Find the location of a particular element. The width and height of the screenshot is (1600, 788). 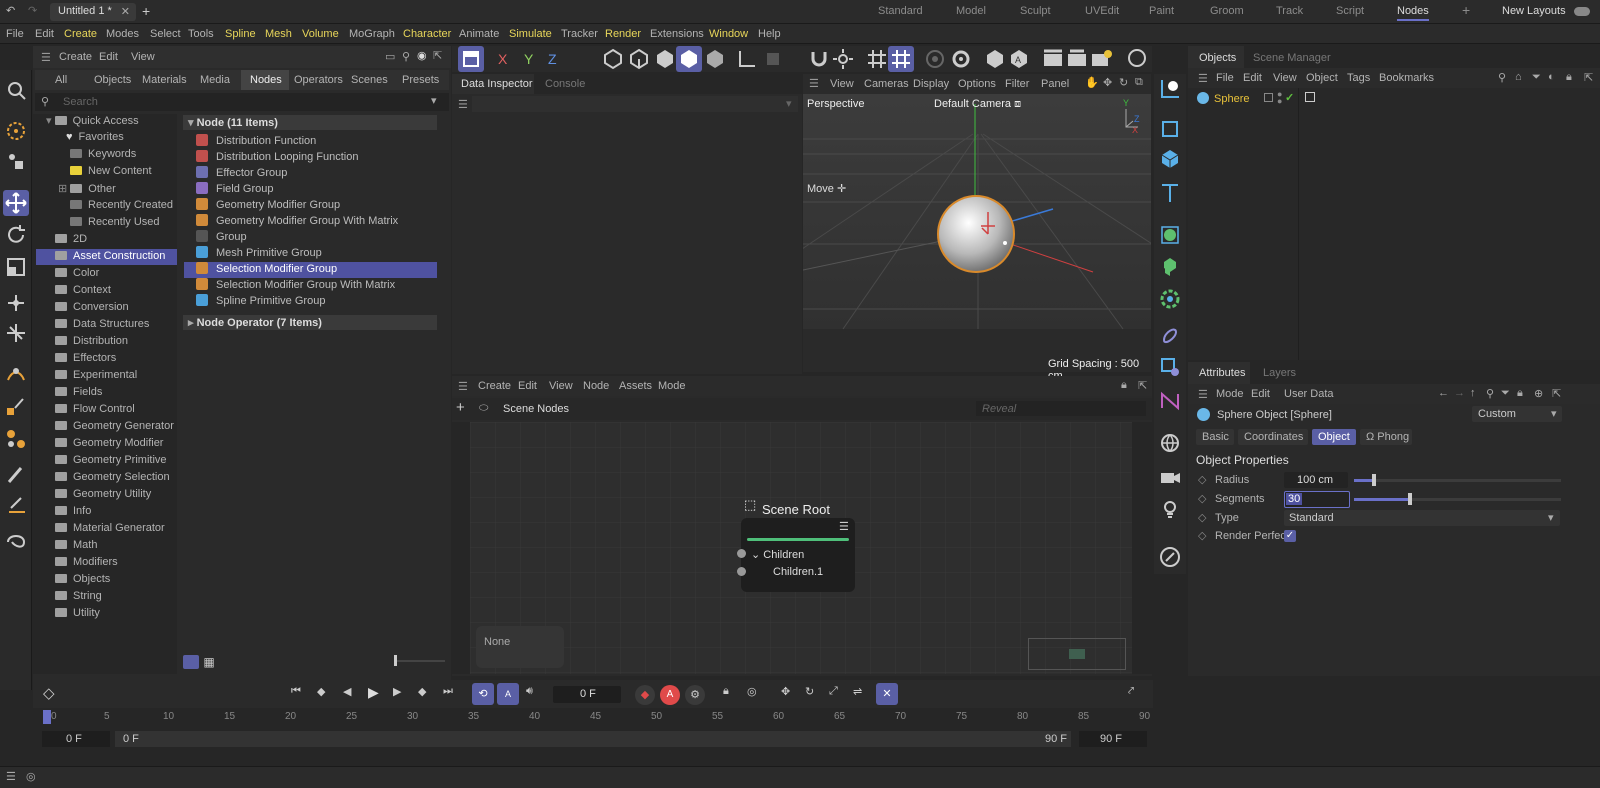

grid-view-icon: ▦ is located at coordinates (209, 662).